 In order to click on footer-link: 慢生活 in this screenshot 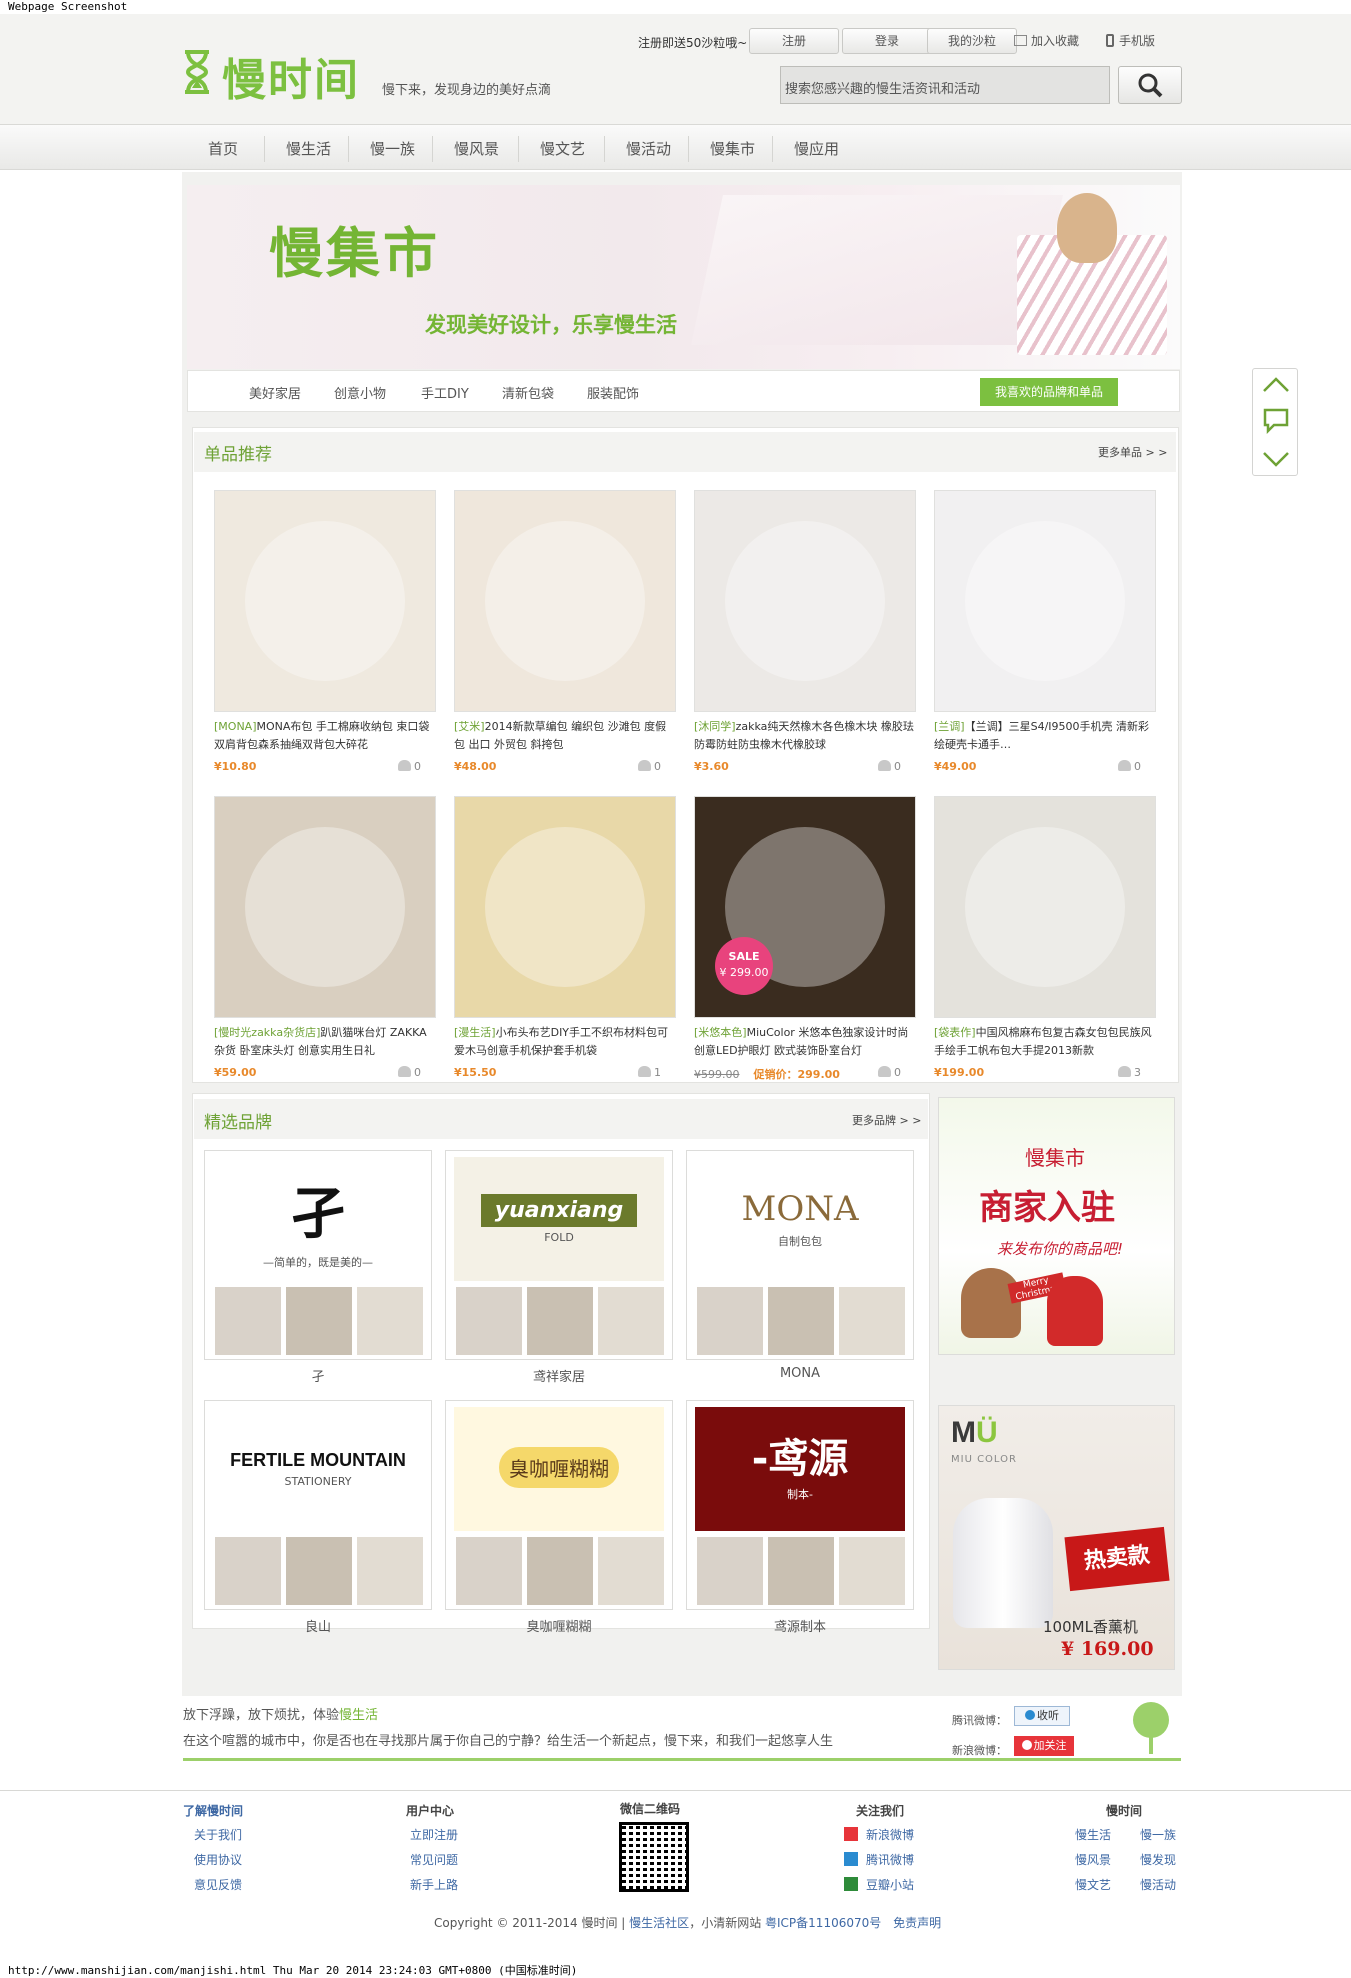, I will do `click(1093, 1834)`.